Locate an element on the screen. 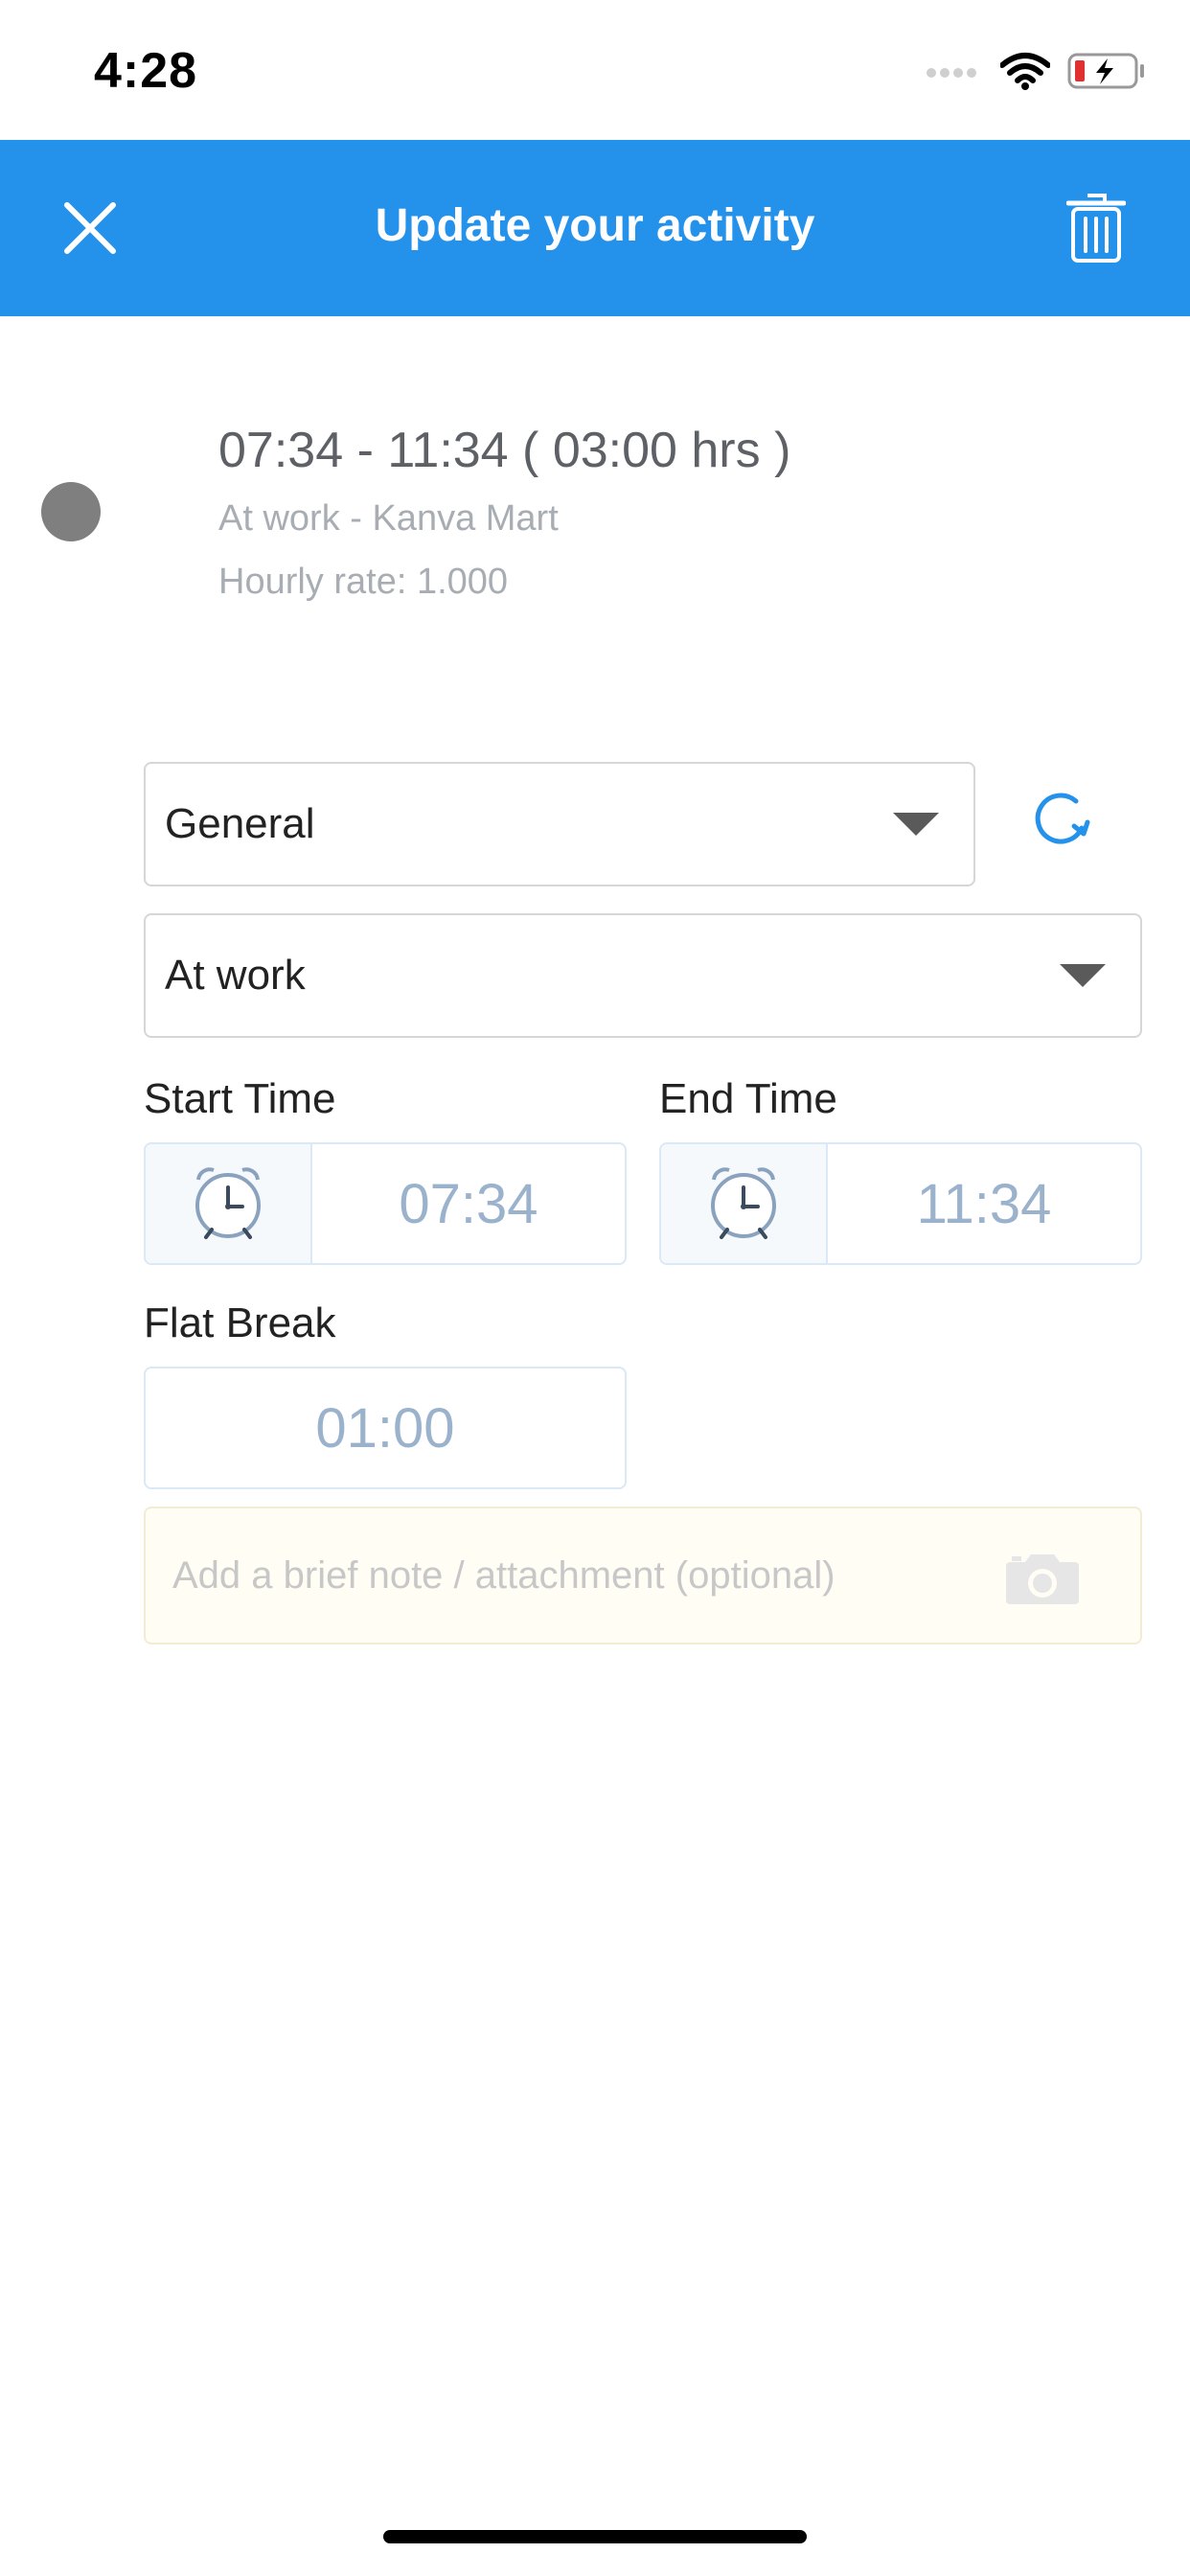  start-time-label: Start Time is located at coordinates (240, 1098).